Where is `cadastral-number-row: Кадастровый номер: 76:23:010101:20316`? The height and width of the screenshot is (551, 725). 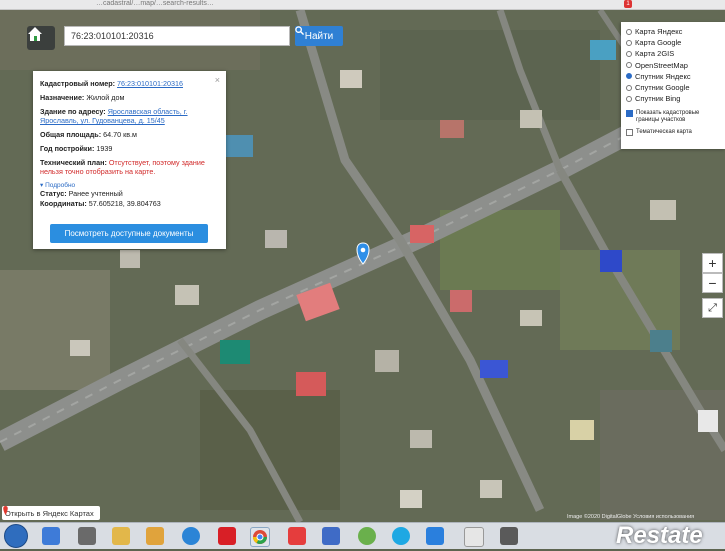 cadastral-number-row: Кадастровый номер: 76:23:010101:20316 is located at coordinates (129, 83).